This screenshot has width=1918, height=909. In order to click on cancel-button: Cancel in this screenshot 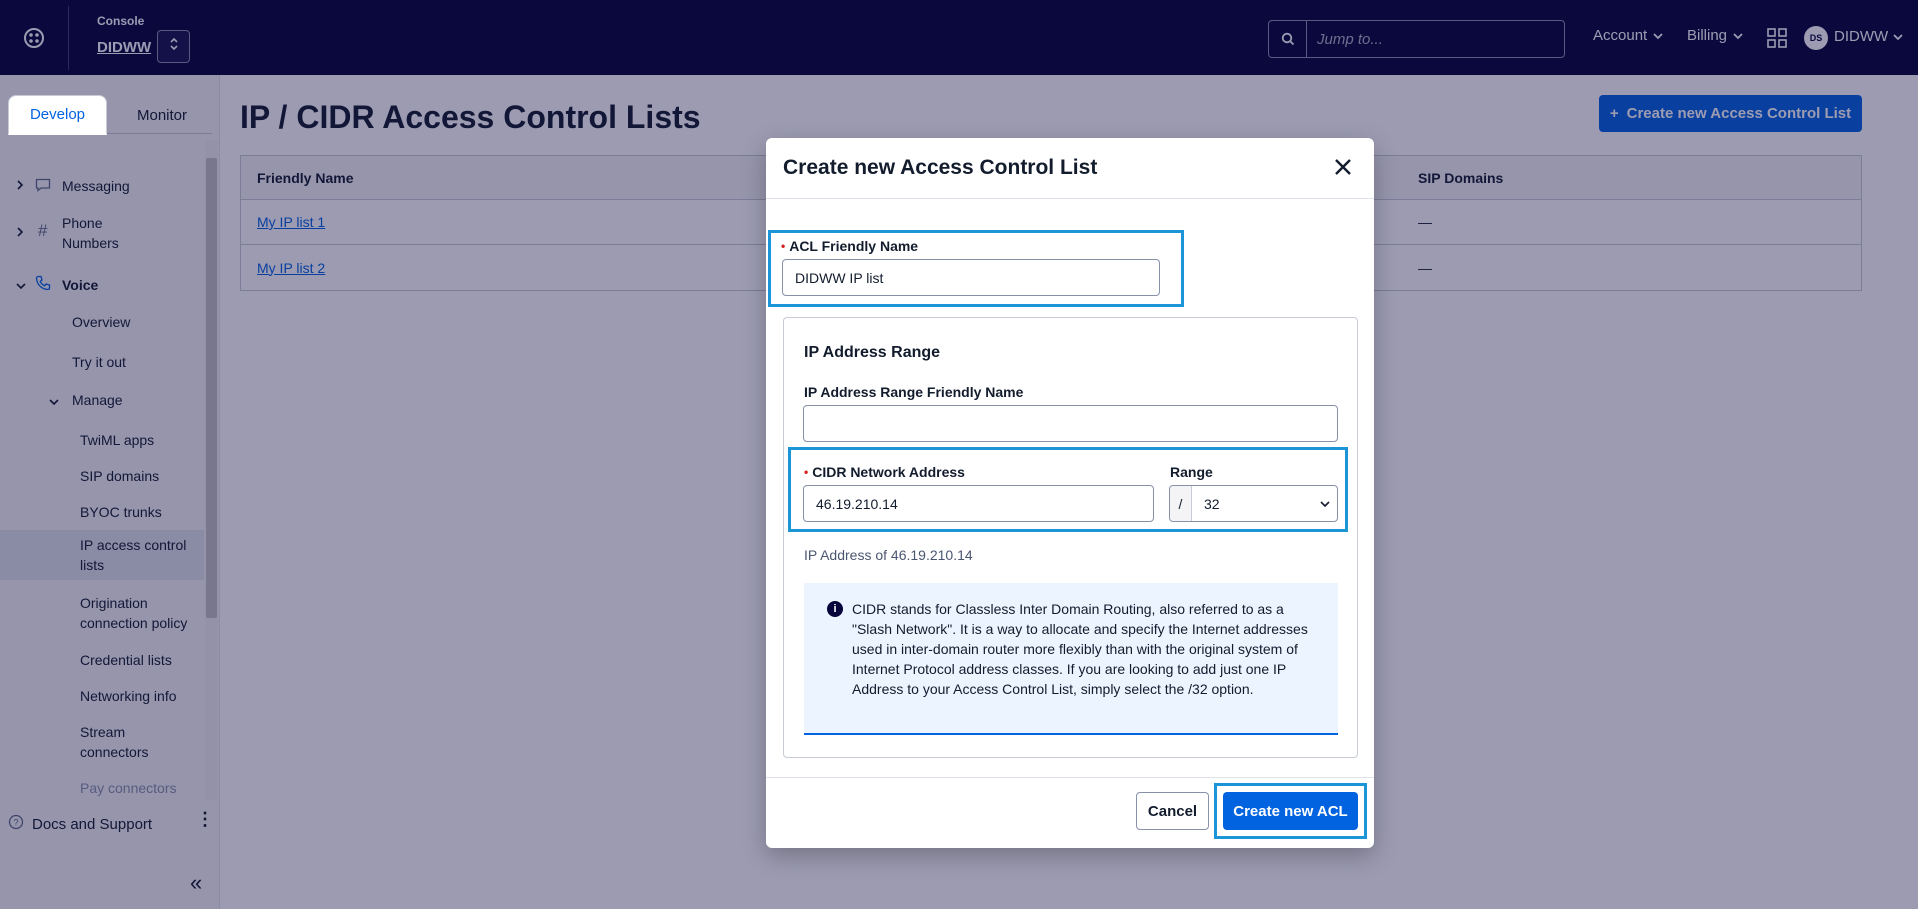, I will do `click(1172, 811)`.